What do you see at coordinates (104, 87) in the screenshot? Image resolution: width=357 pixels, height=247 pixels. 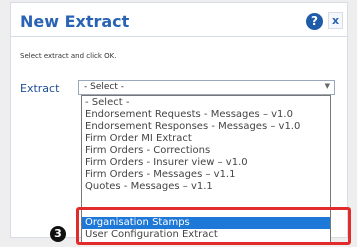 I see `extract-select-value: - Select -` at bounding box center [104, 87].